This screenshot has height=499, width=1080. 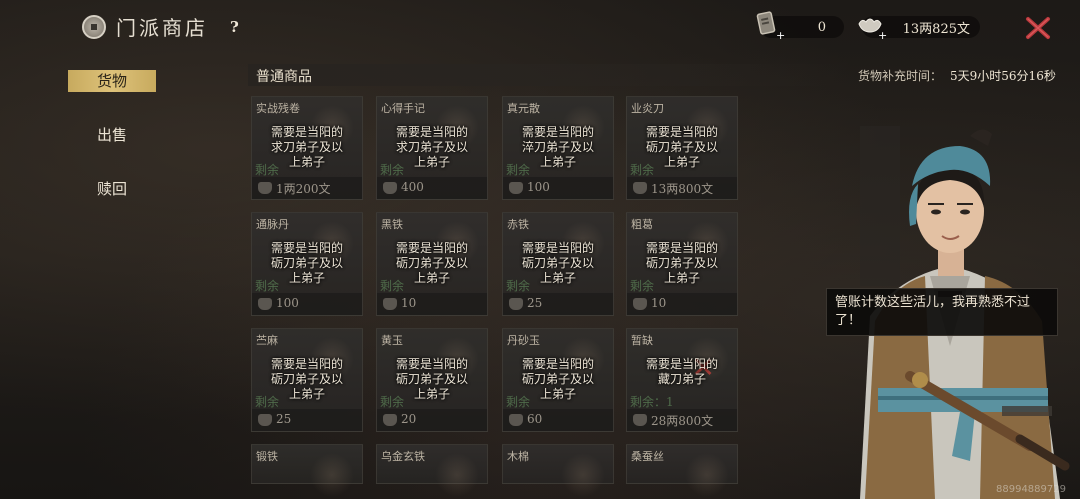 What do you see at coordinates (112, 81) in the screenshot?
I see `sidebar-item-goods: 货物` at bounding box center [112, 81].